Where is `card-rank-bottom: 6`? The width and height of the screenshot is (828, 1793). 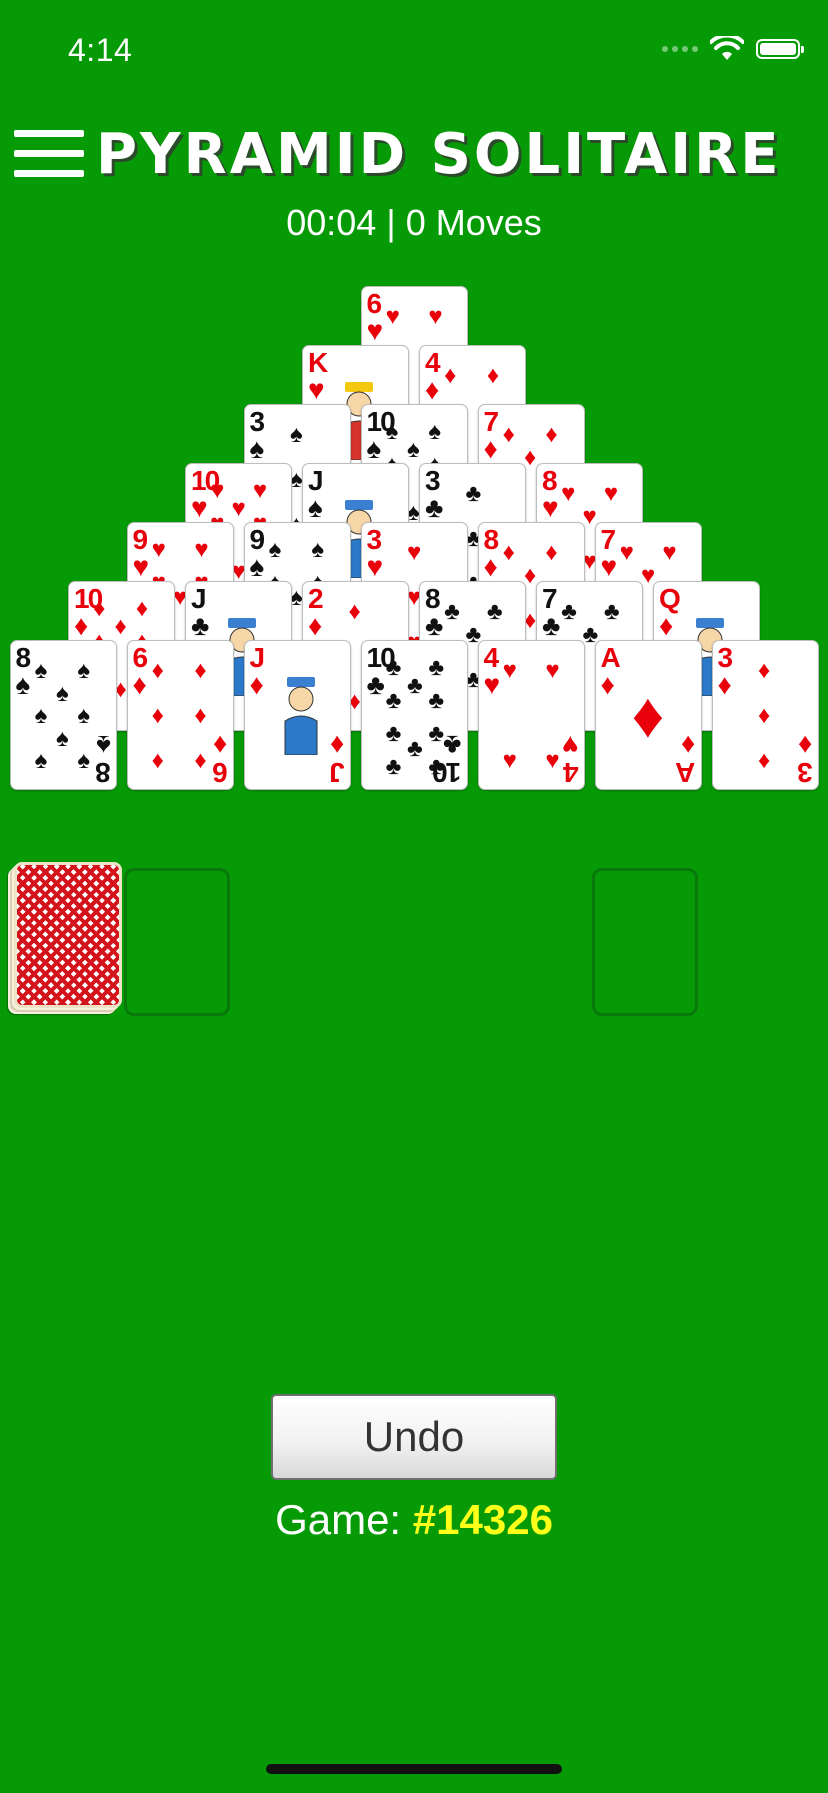 card-rank-bottom: 6 is located at coordinates (220, 772).